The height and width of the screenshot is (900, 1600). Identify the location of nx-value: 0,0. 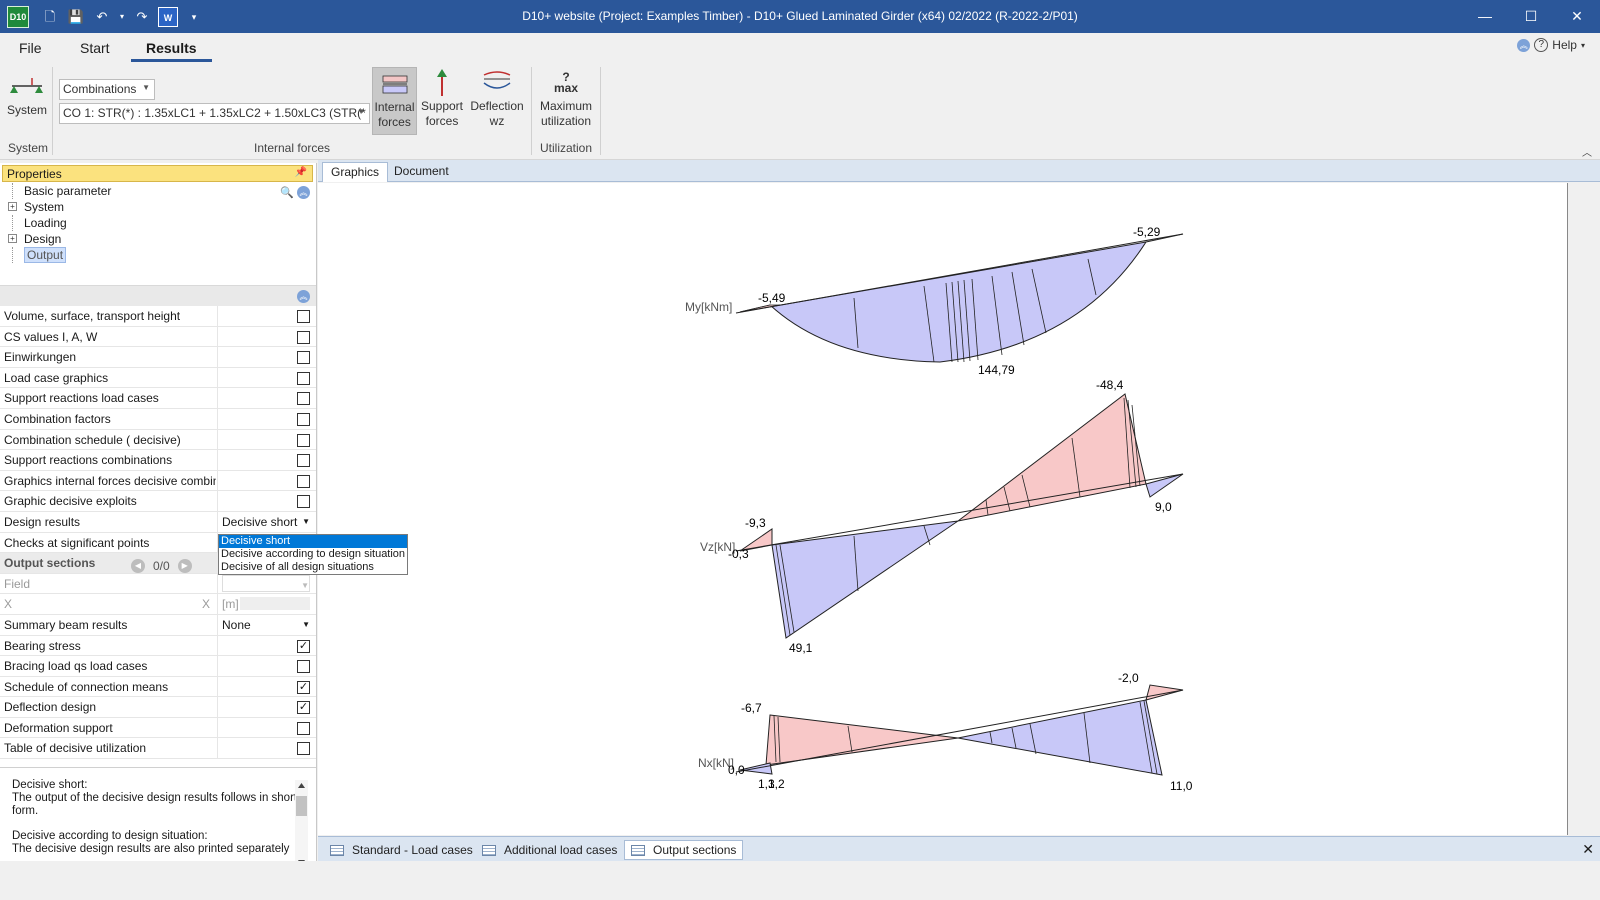
(736, 770).